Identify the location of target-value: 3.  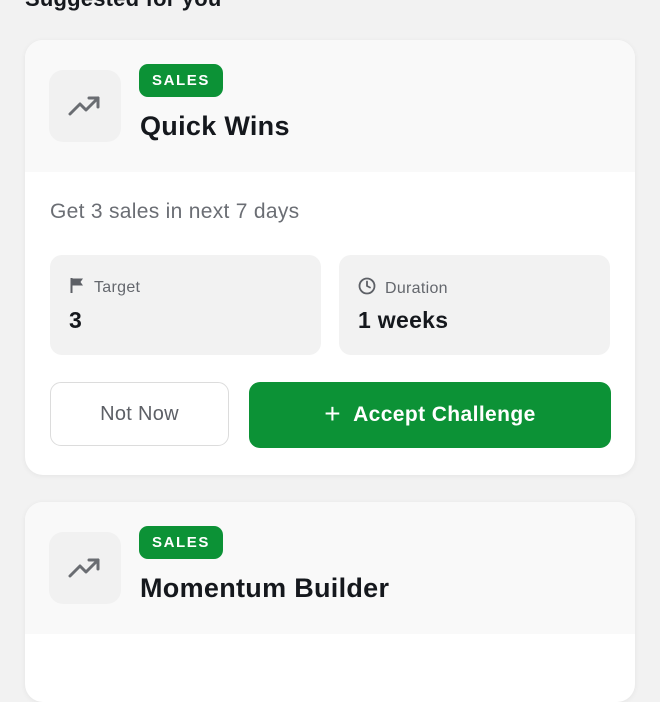
(76, 320).